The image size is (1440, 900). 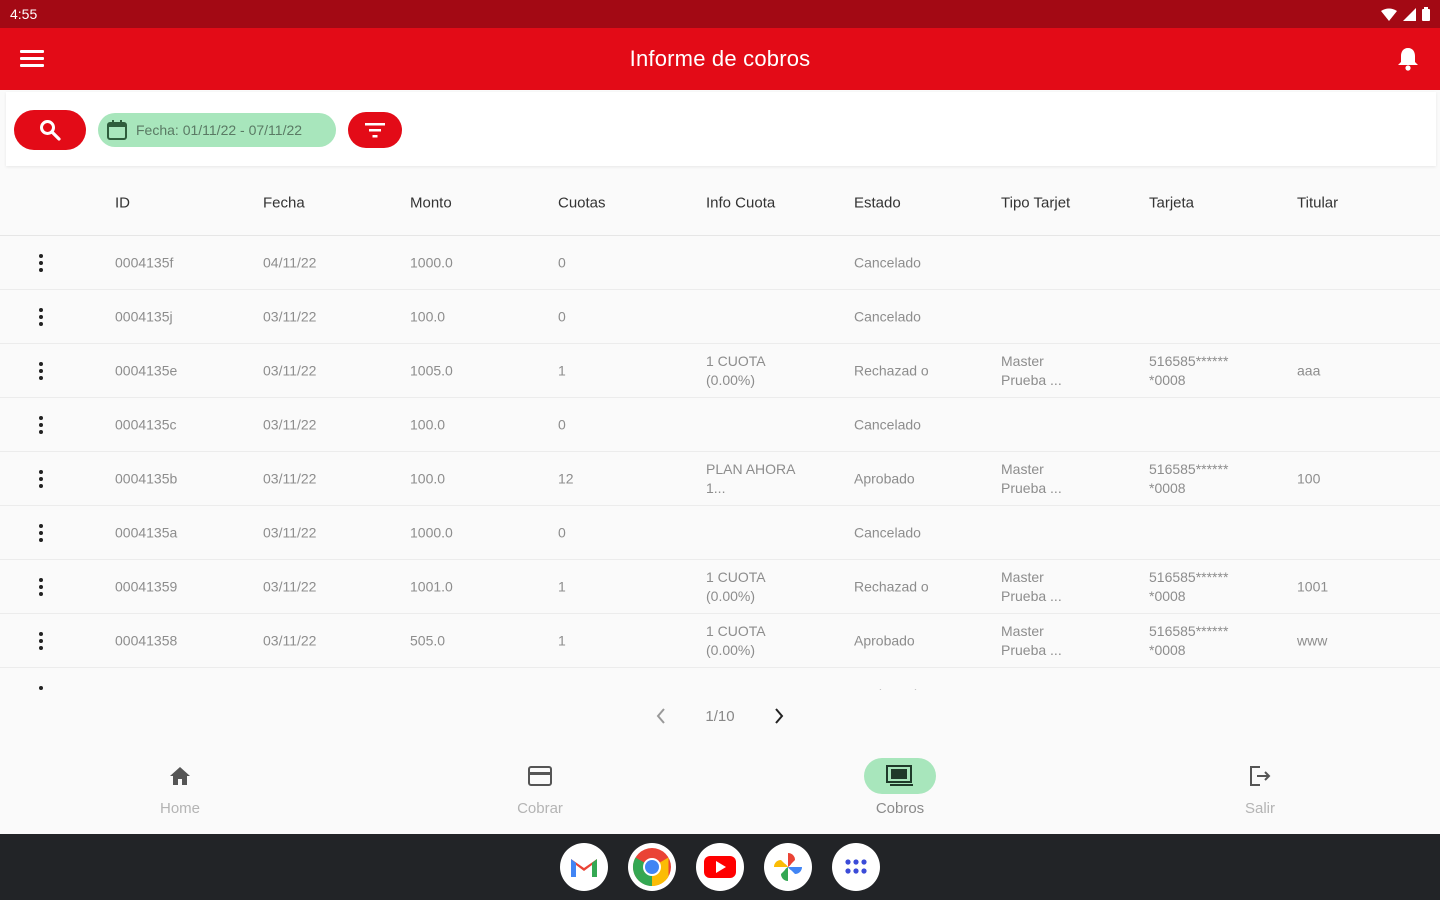 What do you see at coordinates (756, 687) in the screenshot?
I see `cell-info: PLAN` at bounding box center [756, 687].